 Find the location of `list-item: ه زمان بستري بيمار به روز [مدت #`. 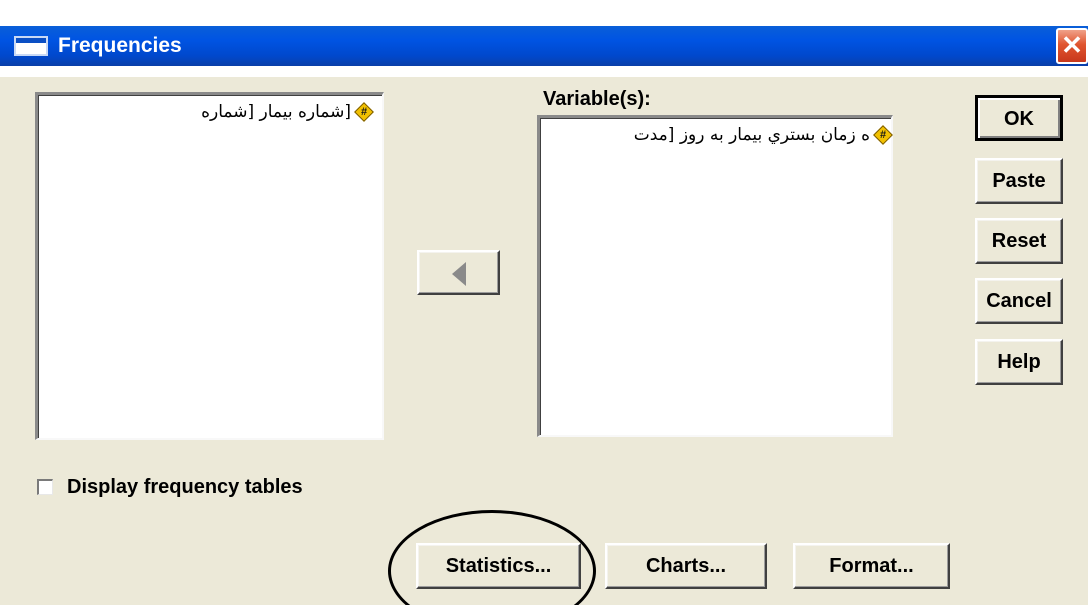

list-item: ه زمان بستري بيمار به روز [مدت # is located at coordinates (763, 135).